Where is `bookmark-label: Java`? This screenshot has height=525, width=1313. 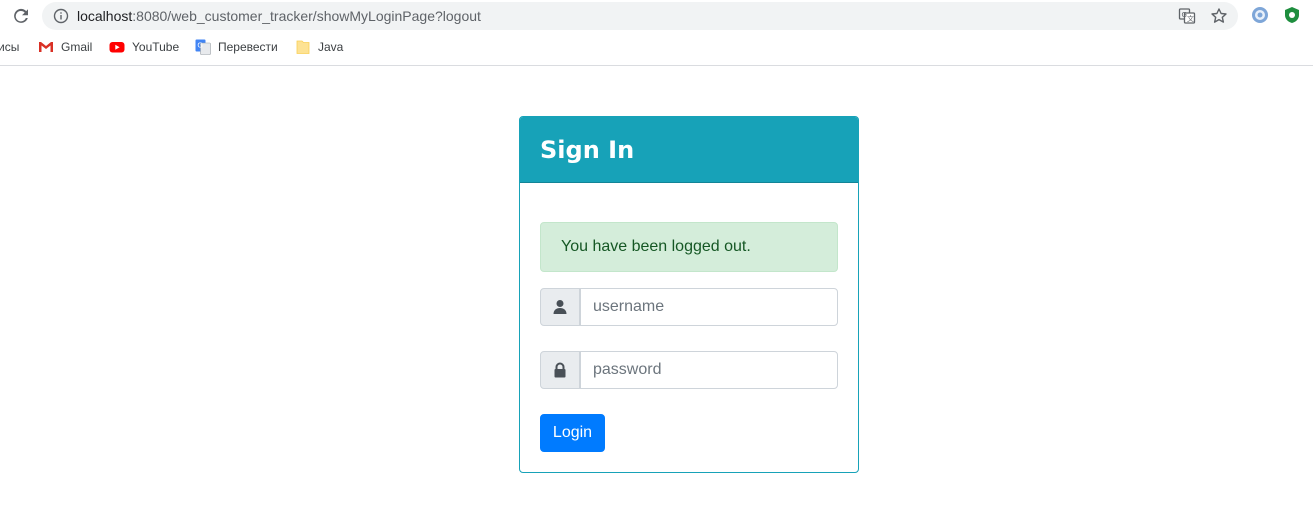
bookmark-label: Java is located at coordinates (331, 47).